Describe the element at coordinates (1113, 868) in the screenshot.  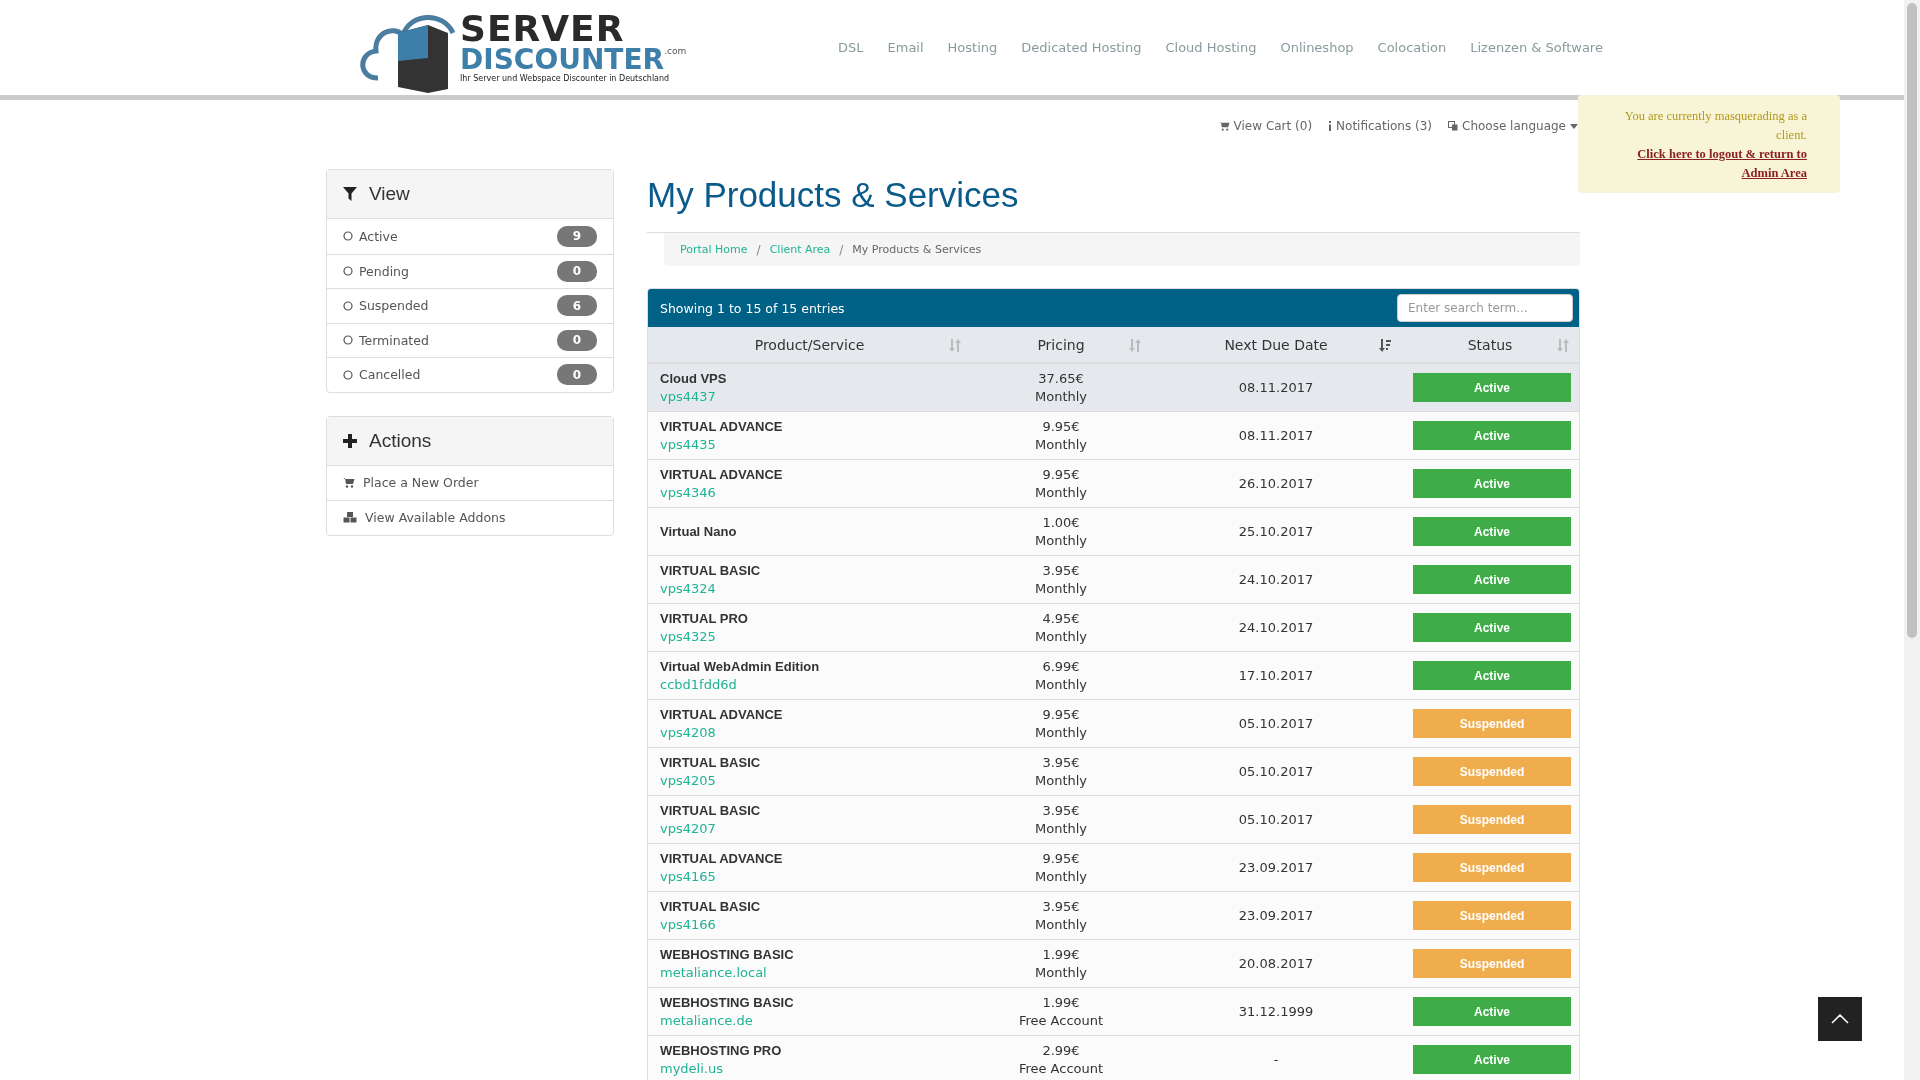
I see `table-row: VIRTUAL ADVANCE vps4165 9.95€ Monthly 23.09.2017 Suspended` at that location.